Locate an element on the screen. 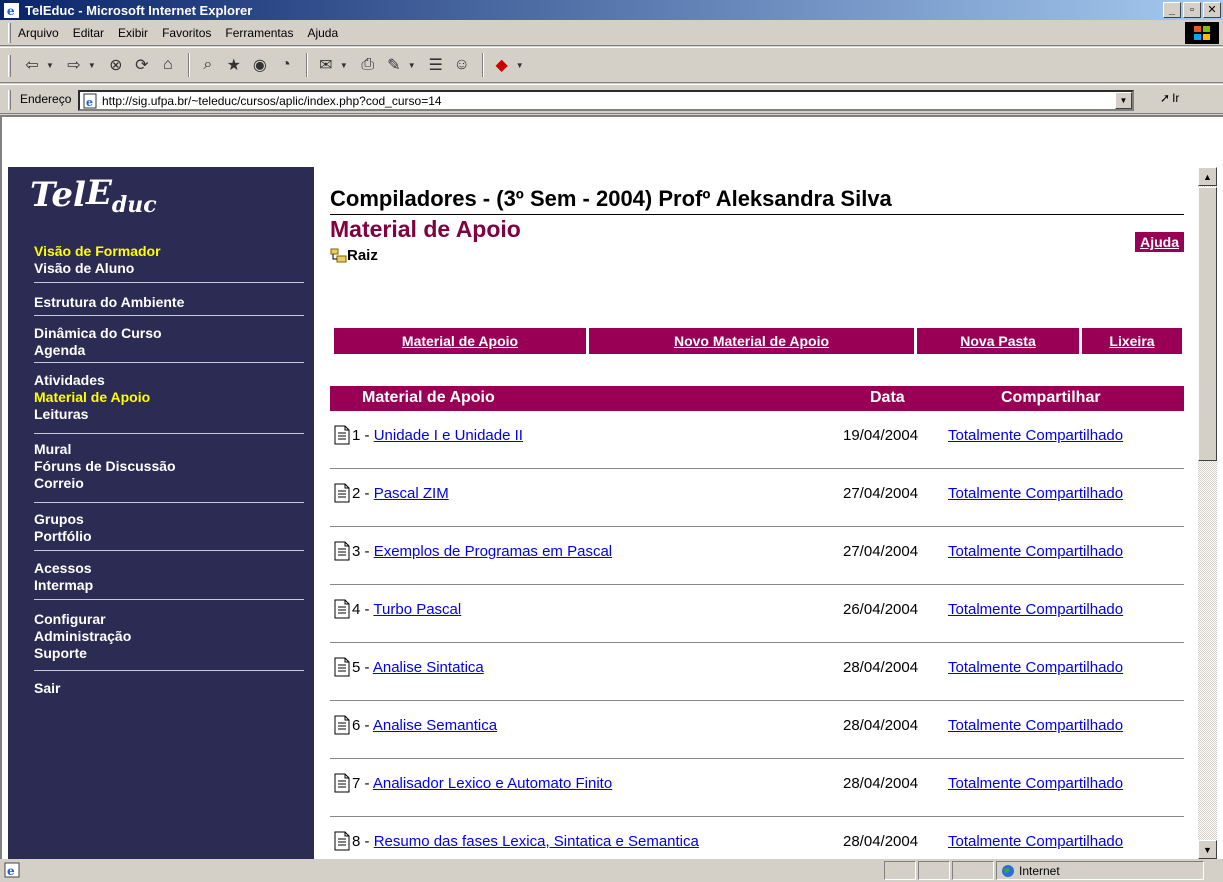  sidebar-item-portfolio: Portfólio is located at coordinates (169, 536).